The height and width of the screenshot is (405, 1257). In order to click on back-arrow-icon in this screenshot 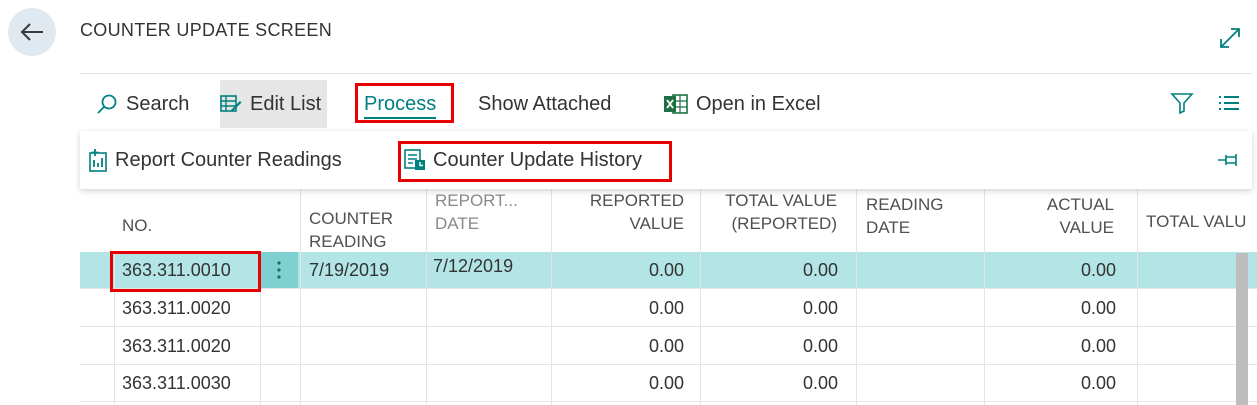, I will do `click(31, 32)`.